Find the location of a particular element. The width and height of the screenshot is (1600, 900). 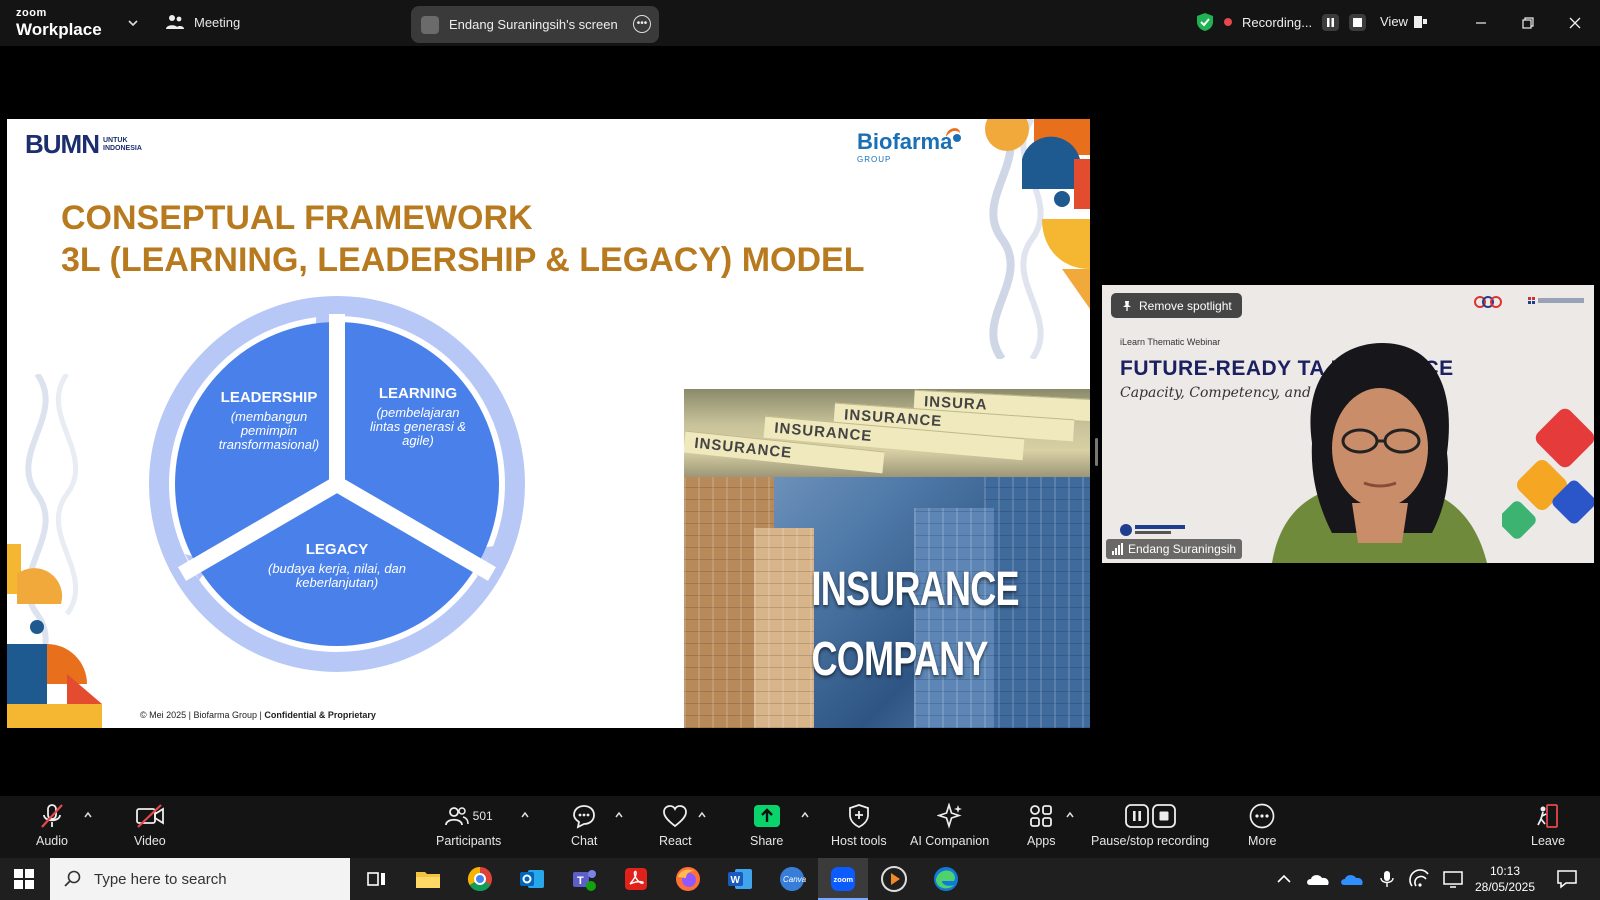

restore-icon is located at coordinates (1528, 23).